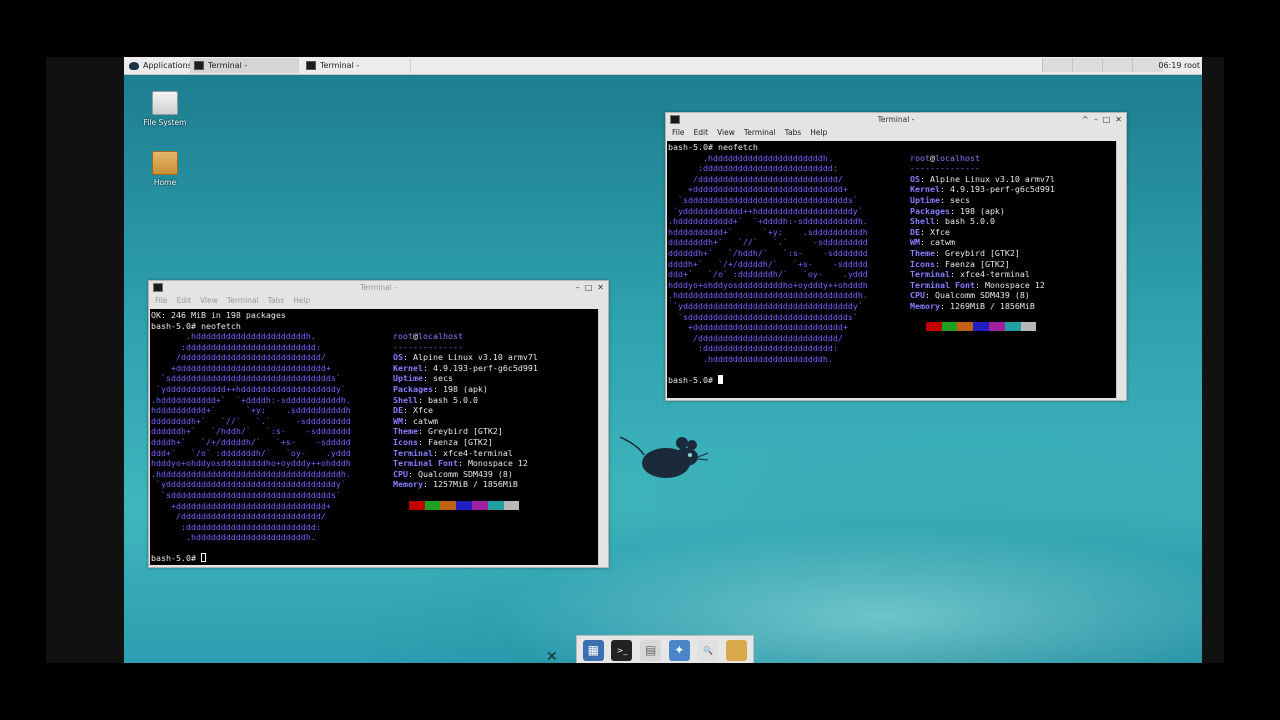 The height and width of the screenshot is (720, 1280). Describe the element at coordinates (994, 274) in the screenshot. I see `info-value: xfce4-terminal` at that location.